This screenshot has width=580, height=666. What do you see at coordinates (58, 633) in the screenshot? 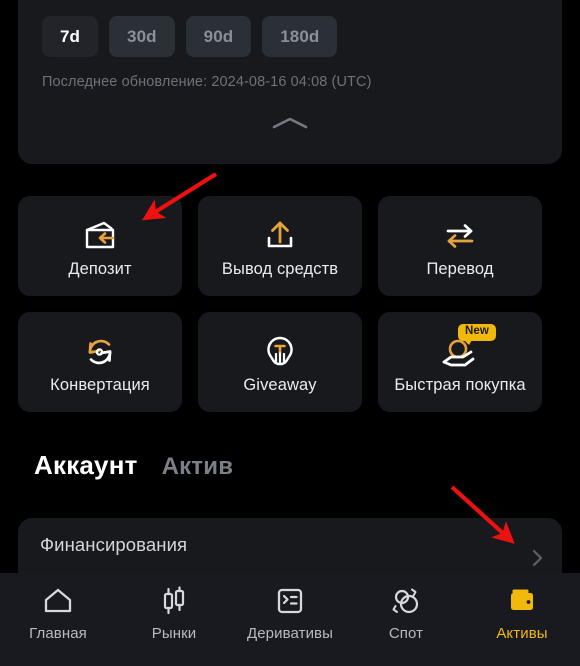
I see `nav-label: Главная` at bounding box center [58, 633].